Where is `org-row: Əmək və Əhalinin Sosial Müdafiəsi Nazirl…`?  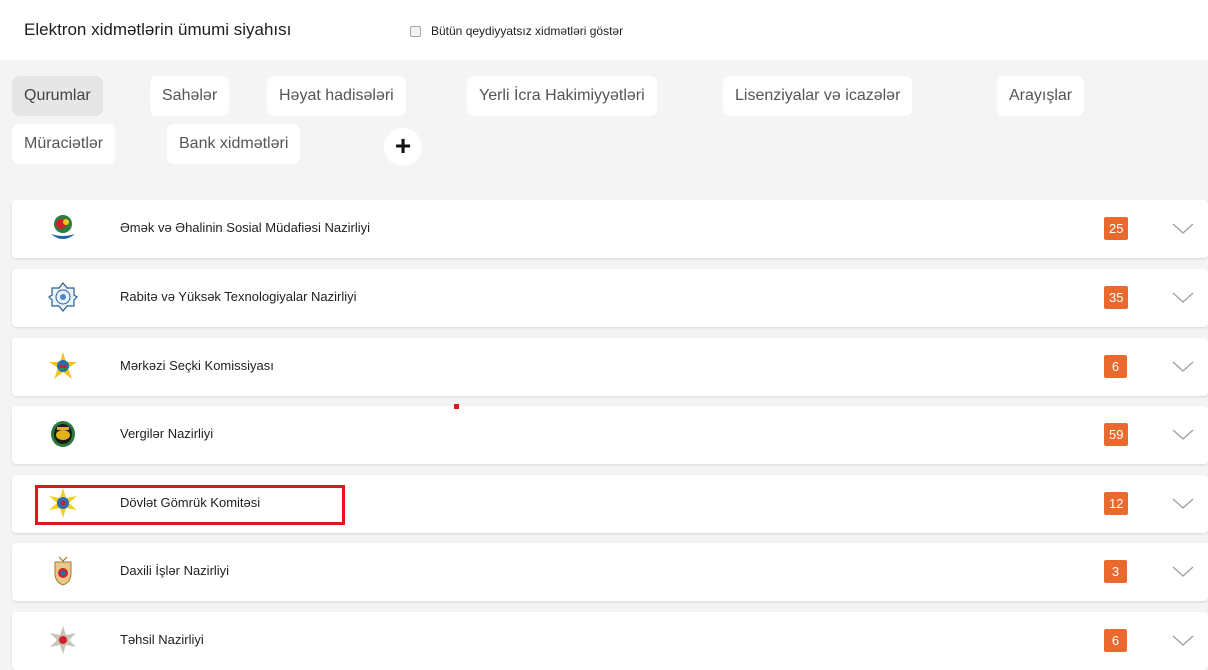 org-row: Əmək və Əhalinin Sosial Müdafiəsi Nazirl… is located at coordinates (610, 229).